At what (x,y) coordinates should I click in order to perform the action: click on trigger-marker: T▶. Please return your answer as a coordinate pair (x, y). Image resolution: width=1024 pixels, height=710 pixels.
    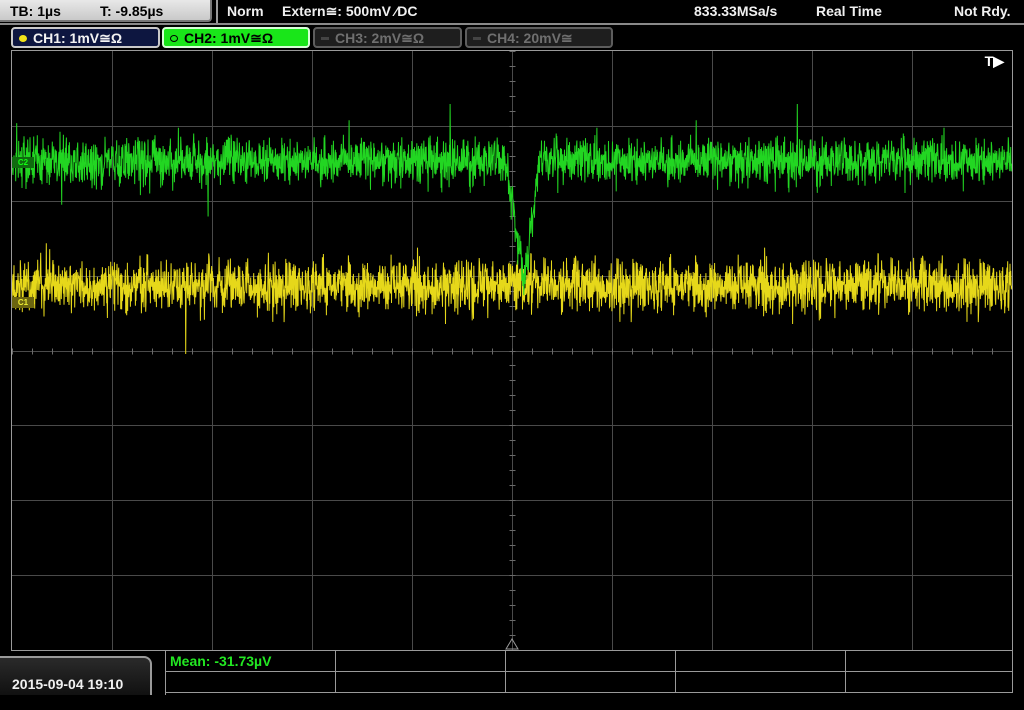
    Looking at the image, I should click on (994, 61).